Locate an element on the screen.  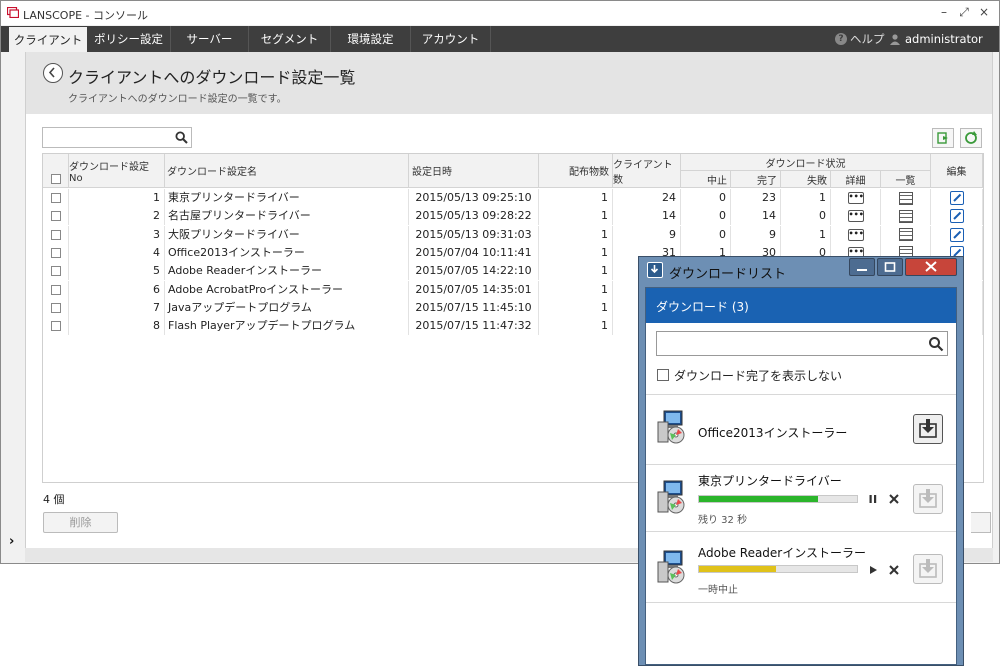
row-datetime: 2015/07/15 11:47:32 is located at coordinates (474, 326).